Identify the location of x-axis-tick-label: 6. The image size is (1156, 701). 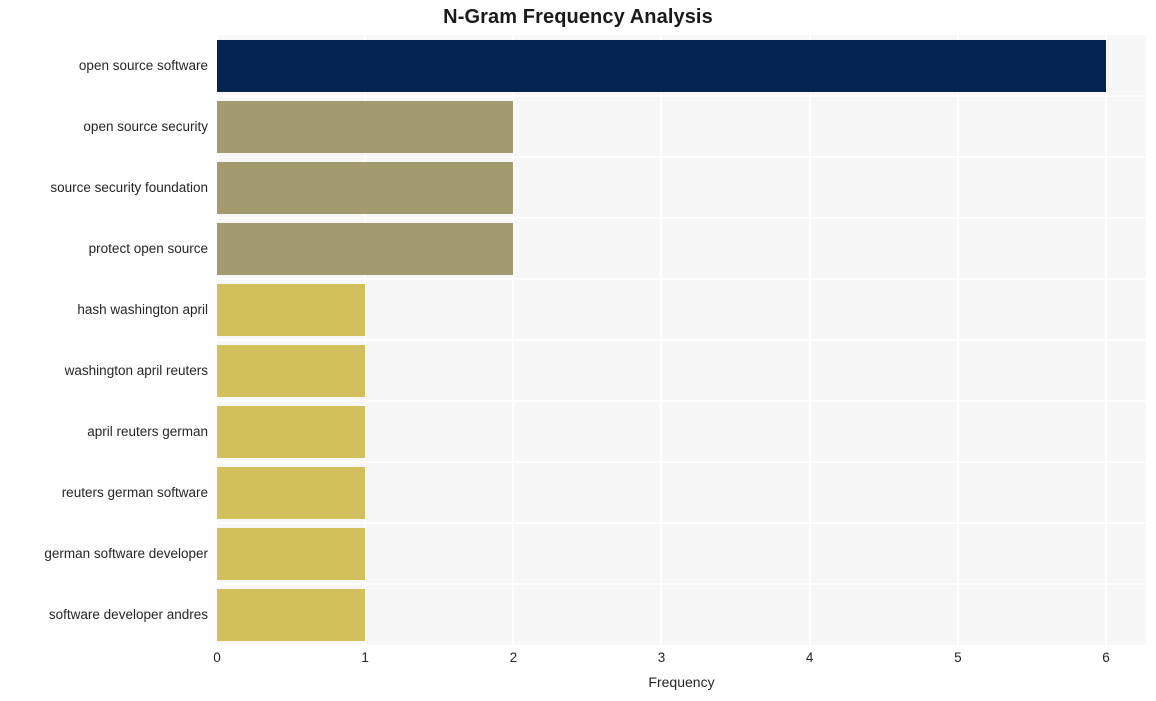
(1106, 657).